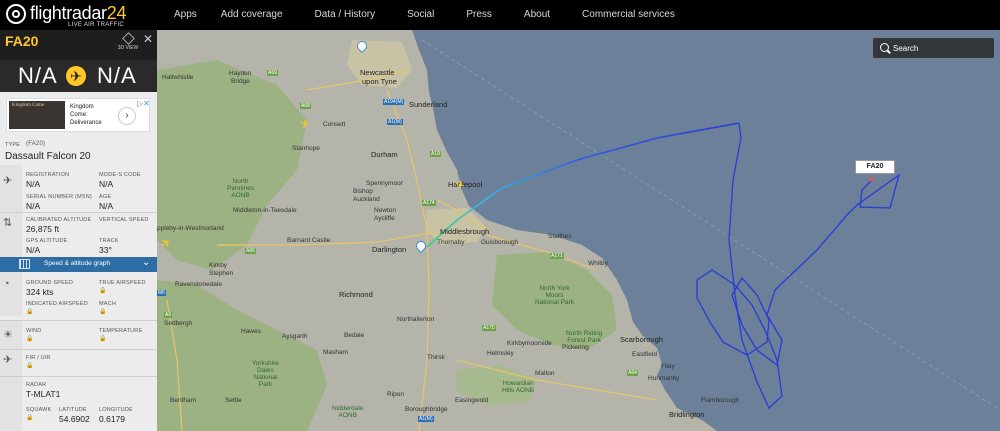  I want to click on radar-value: T-MLAT1, so click(43, 394).